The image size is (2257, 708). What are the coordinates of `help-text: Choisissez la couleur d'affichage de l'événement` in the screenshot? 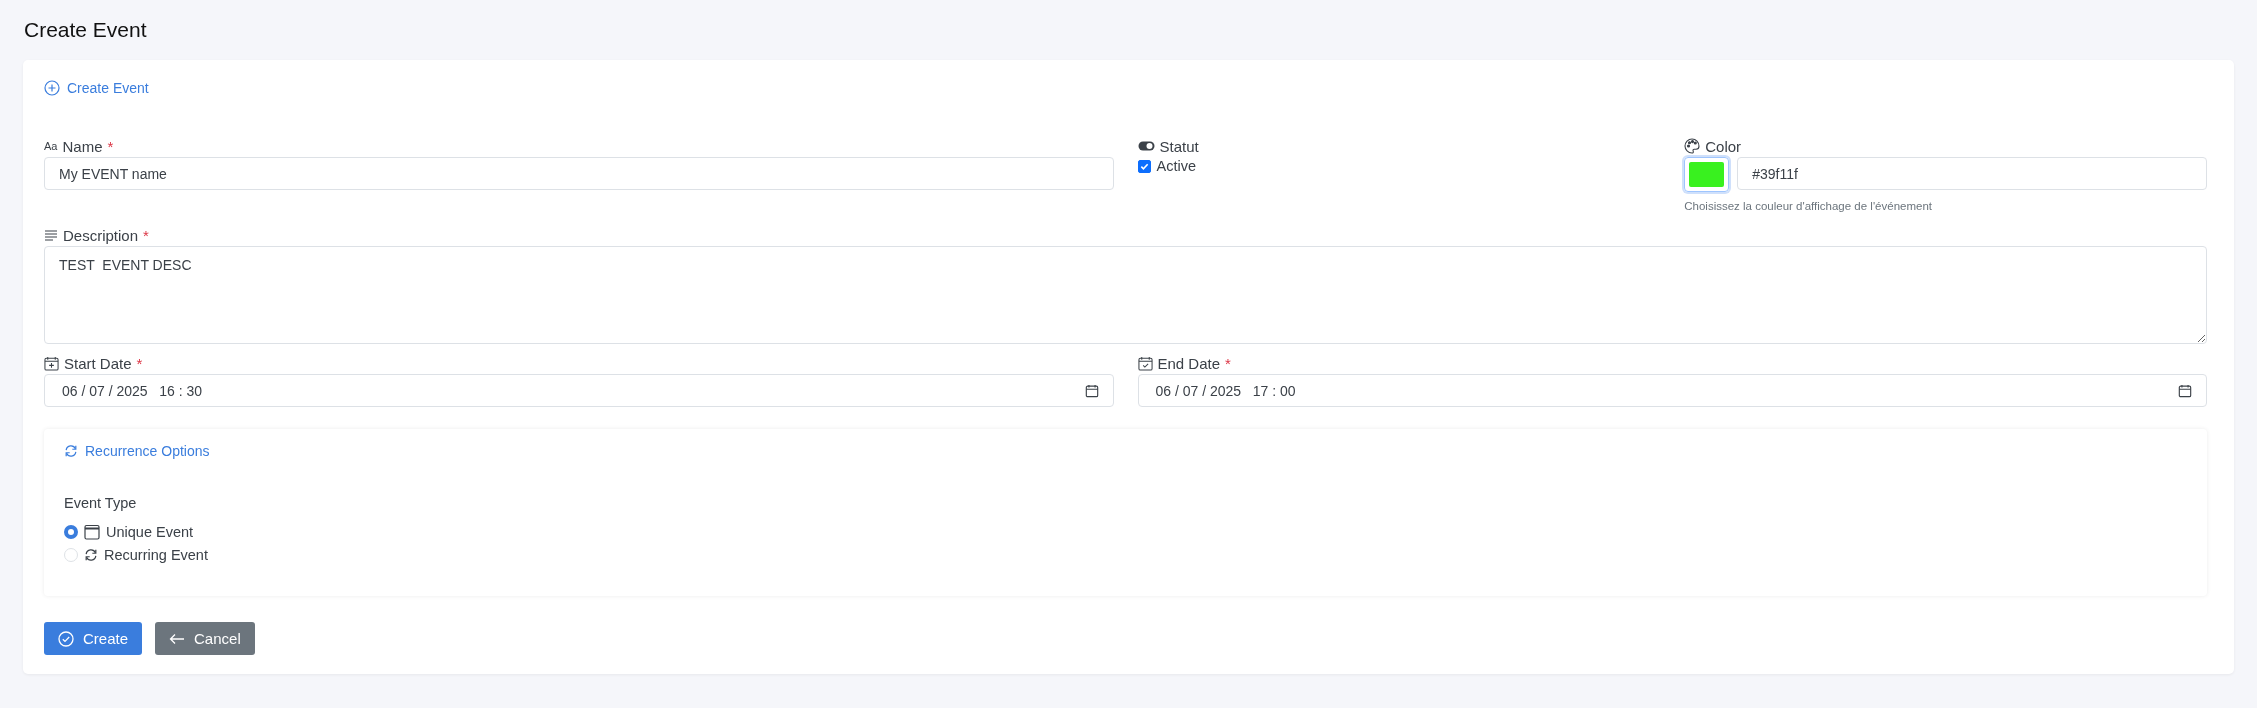 It's located at (1808, 206).